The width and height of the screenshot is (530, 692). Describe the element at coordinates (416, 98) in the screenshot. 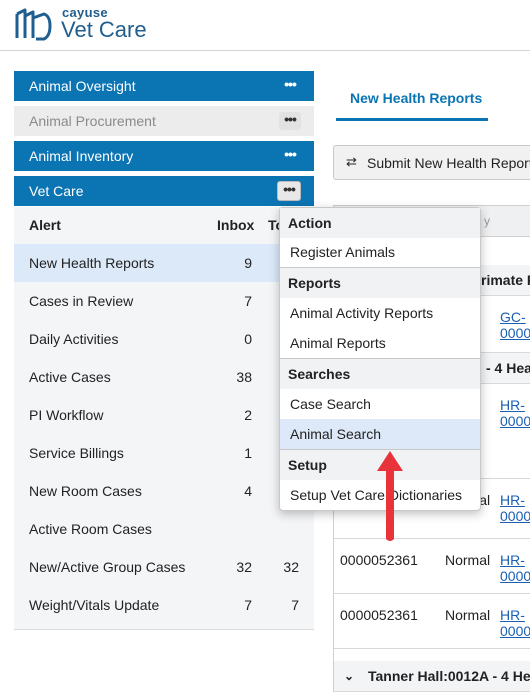

I see `tab-label: New Health Reports` at that location.